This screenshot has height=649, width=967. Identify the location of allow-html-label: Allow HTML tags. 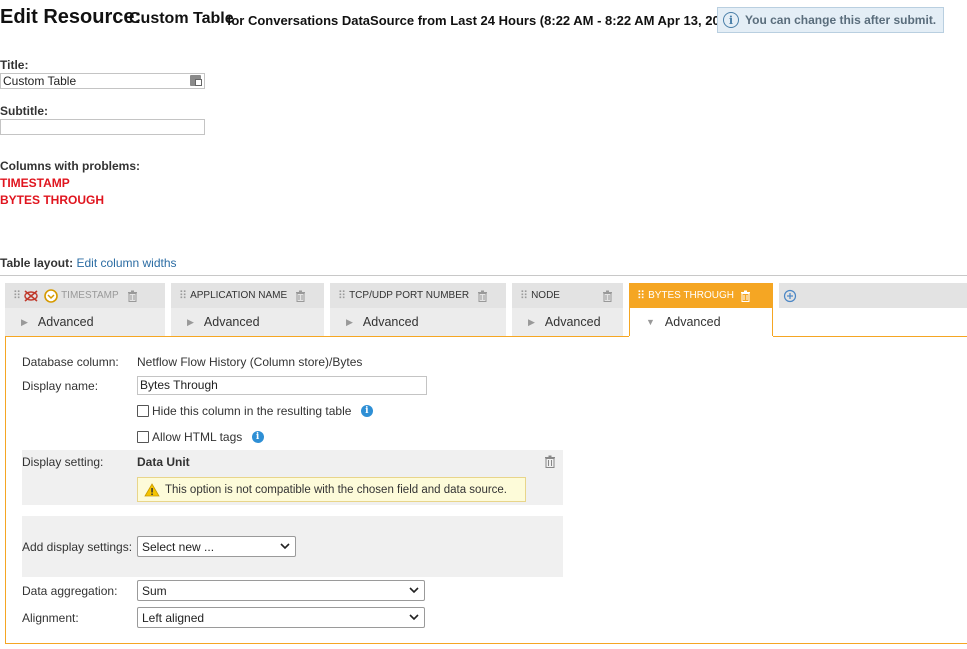
(197, 437).